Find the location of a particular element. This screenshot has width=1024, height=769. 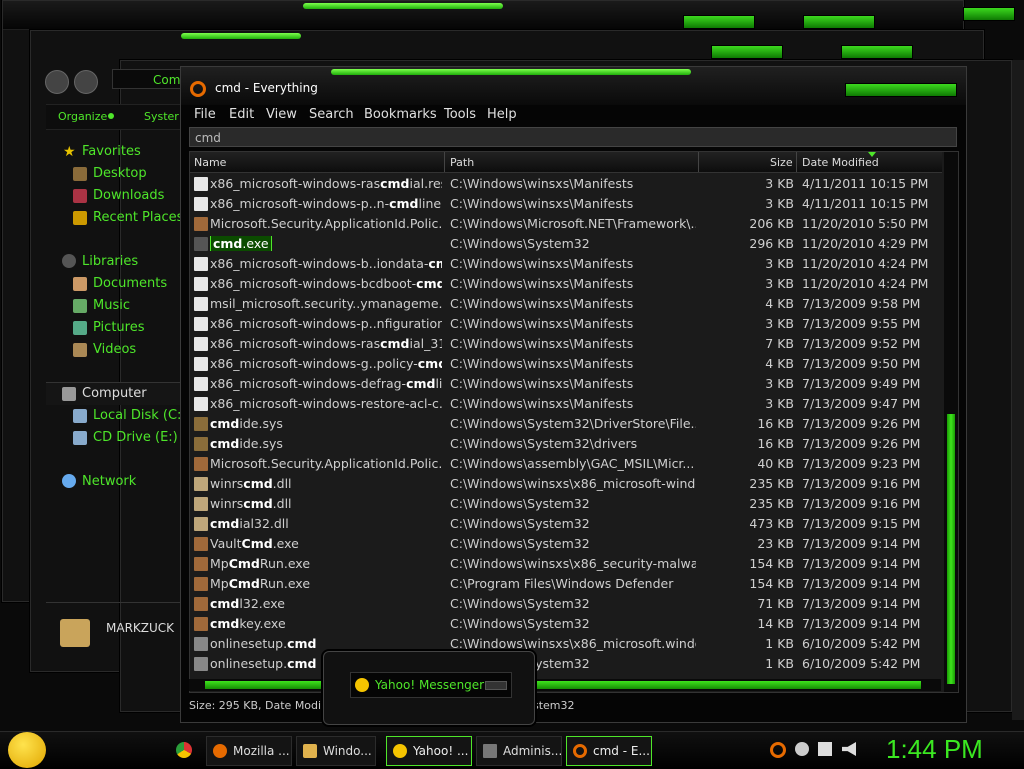

yahoo-messenger-button: Yahoo! Messenger is located at coordinates (431, 685).